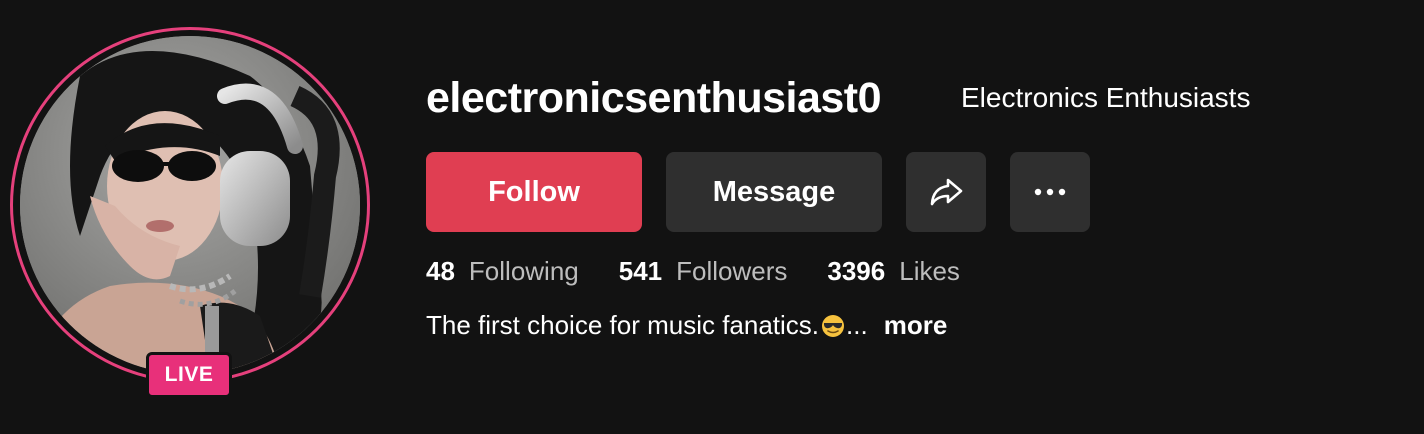  I want to click on share-button, so click(946, 192).